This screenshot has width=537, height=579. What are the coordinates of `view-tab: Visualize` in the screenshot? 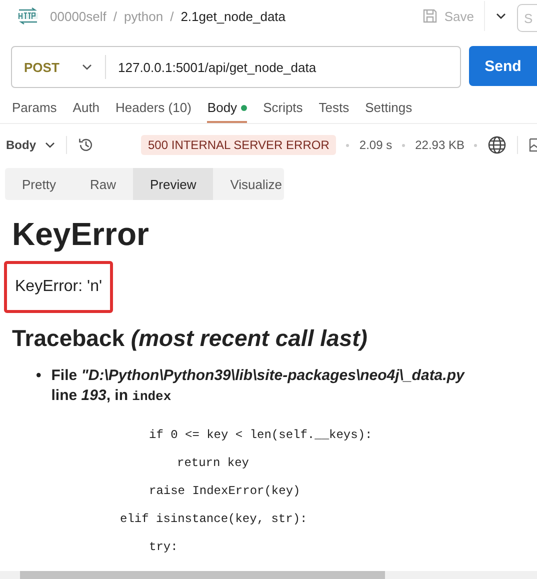 It's located at (256, 184).